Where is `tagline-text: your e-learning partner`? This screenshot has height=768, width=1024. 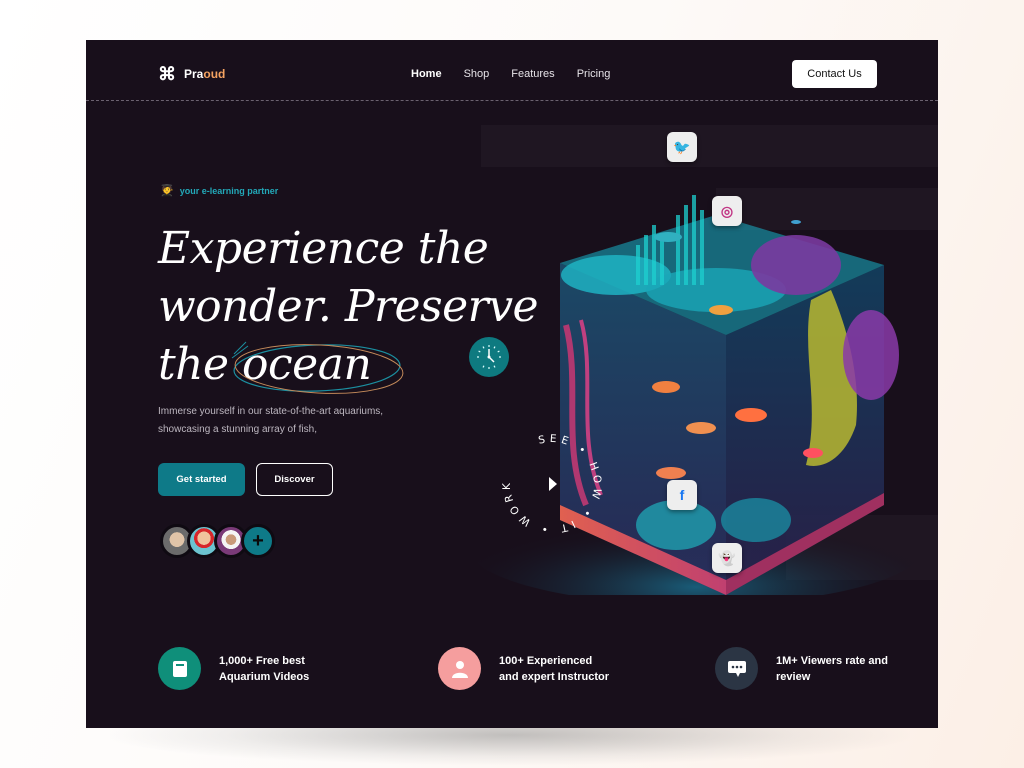 tagline-text: your e-learning partner is located at coordinates (229, 190).